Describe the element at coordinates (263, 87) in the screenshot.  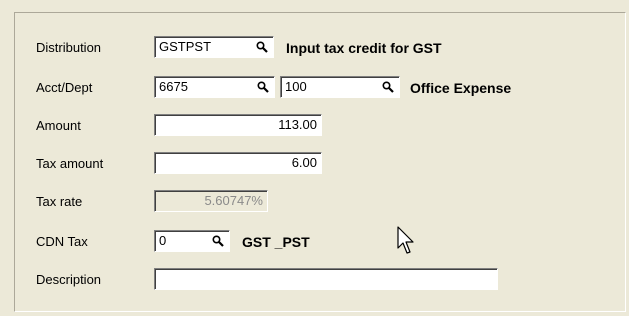
I see `account-lookup-icon` at that location.